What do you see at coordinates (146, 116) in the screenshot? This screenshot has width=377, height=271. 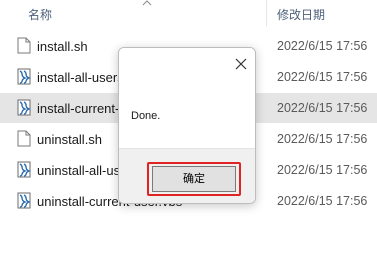 I see `dialog-message: Done.` at bounding box center [146, 116].